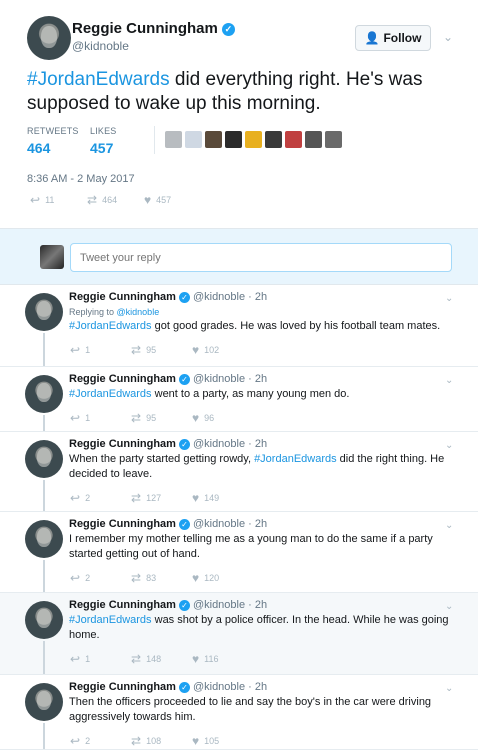 The width and height of the screenshot is (478, 750). I want to click on retweet-button: ⇄ 127, so click(161, 498).